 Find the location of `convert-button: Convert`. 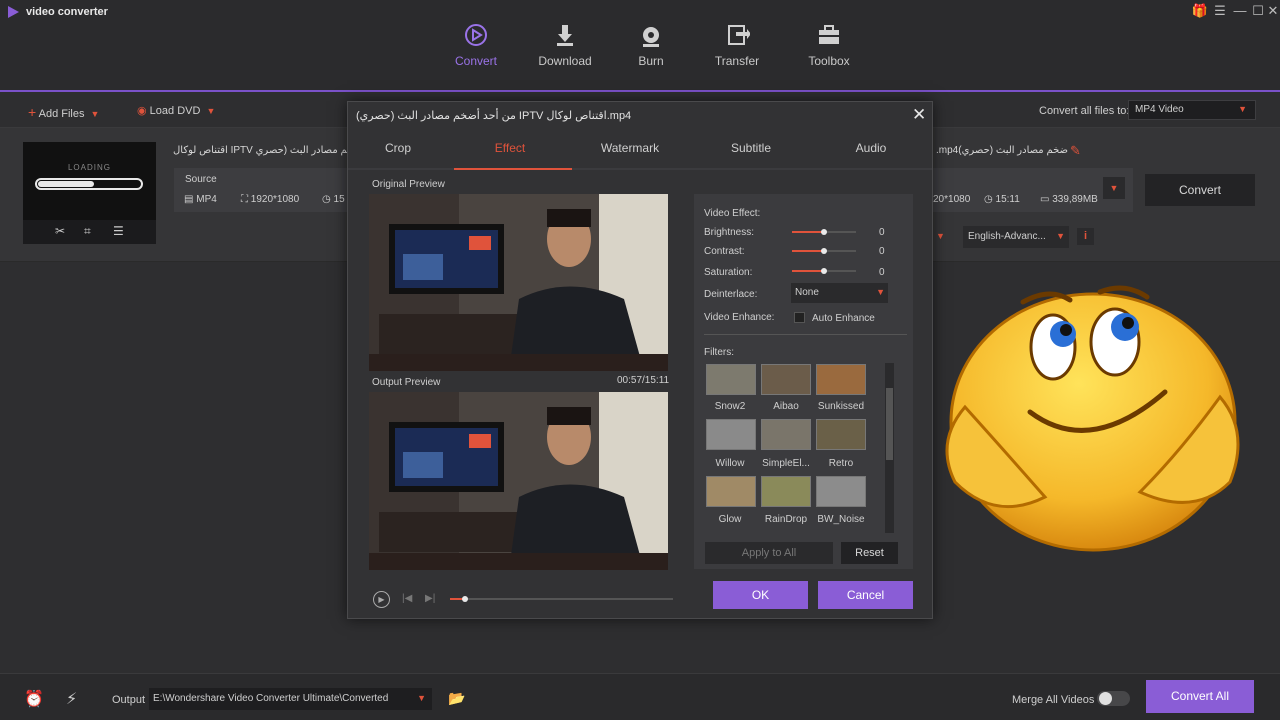

convert-button: Convert is located at coordinates (1200, 190).